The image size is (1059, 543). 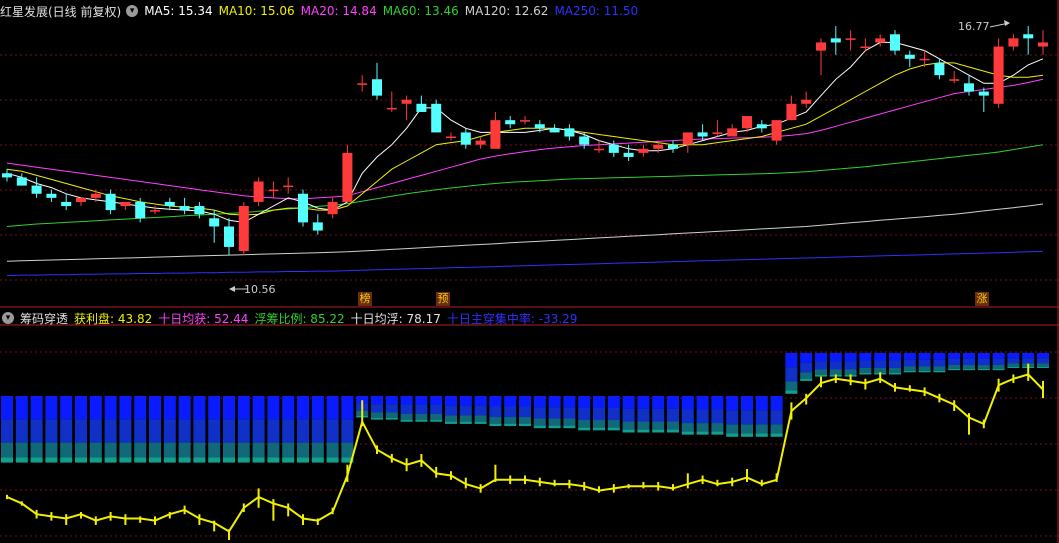 What do you see at coordinates (60, 11) in the screenshot?
I see `stock-title: 红星发展(日线 前复权)` at bounding box center [60, 11].